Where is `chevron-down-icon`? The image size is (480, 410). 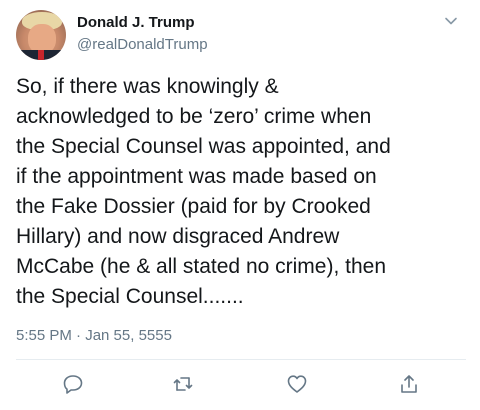 chevron-down-icon is located at coordinates (451, 21).